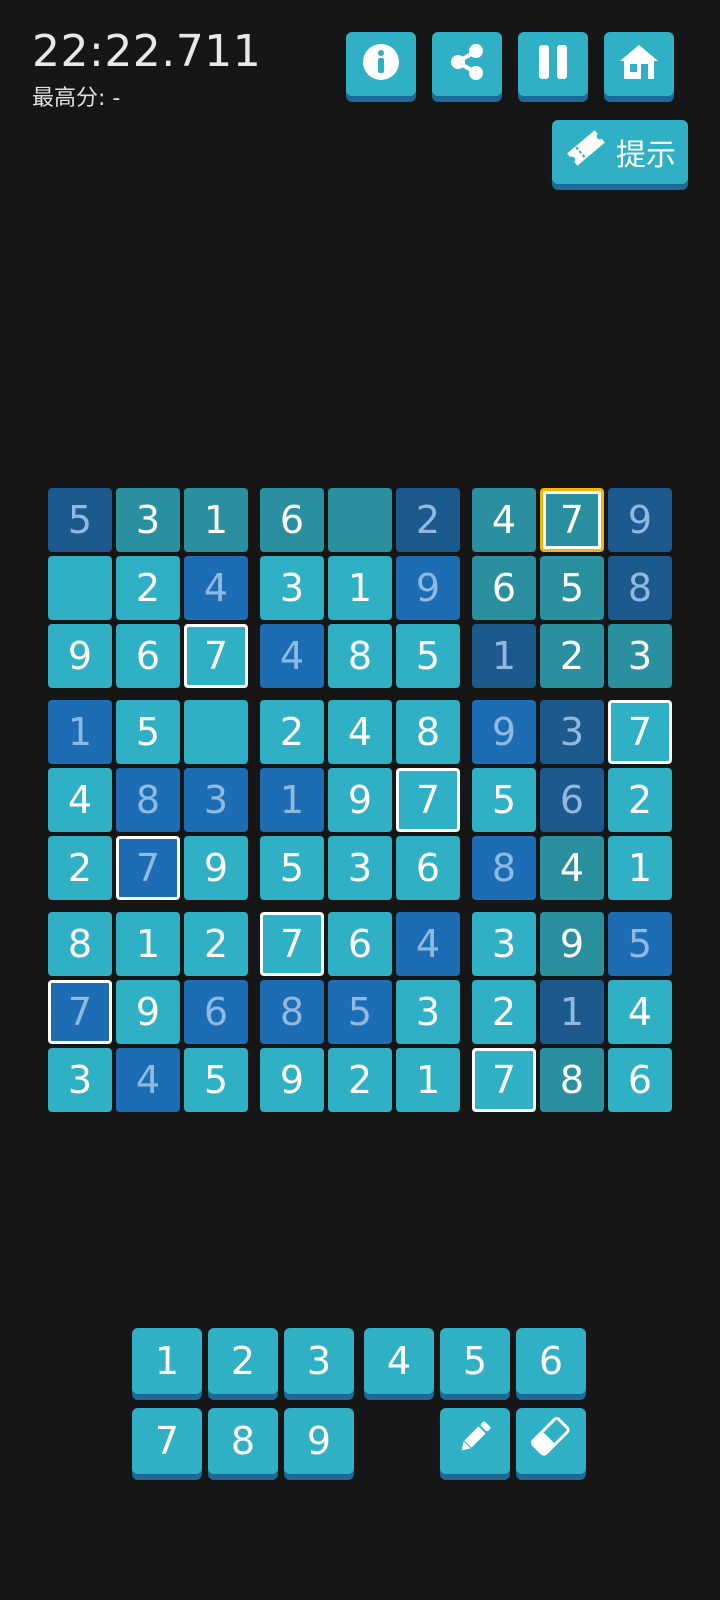  What do you see at coordinates (572, 656) in the screenshot?
I see `cell-r3-c8: 2` at bounding box center [572, 656].